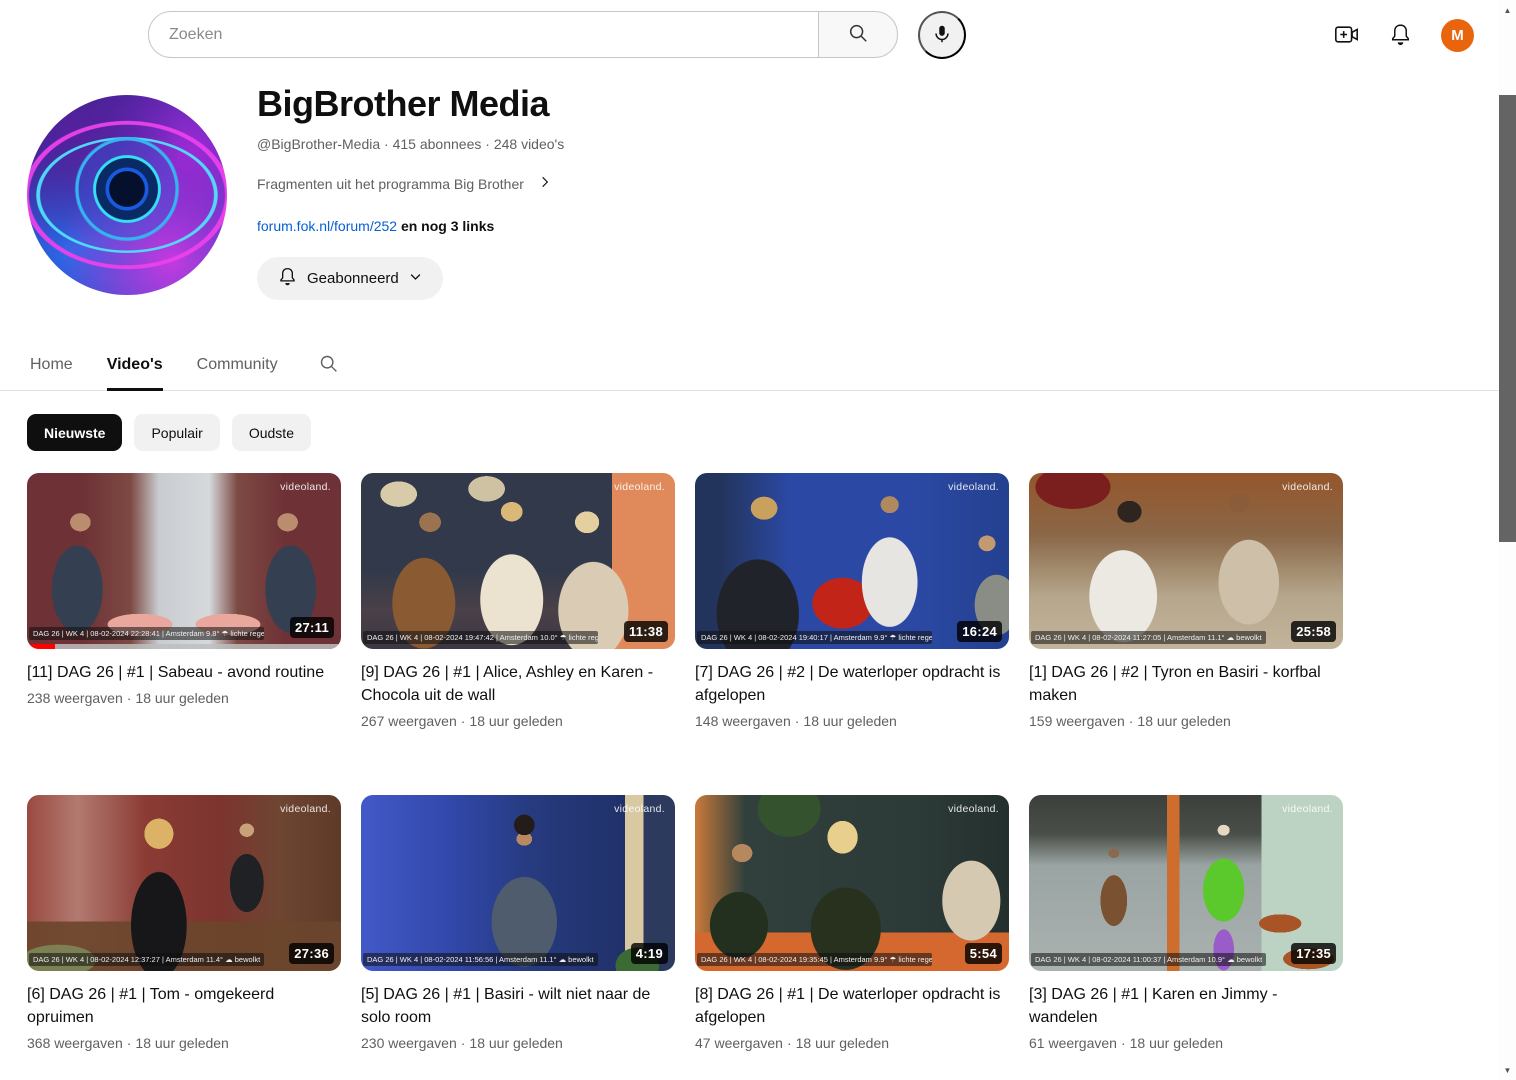 The width and height of the screenshot is (1516, 1080). Describe the element at coordinates (353, 278) in the screenshot. I see `subscribed-label: Geabonneerd` at that location.